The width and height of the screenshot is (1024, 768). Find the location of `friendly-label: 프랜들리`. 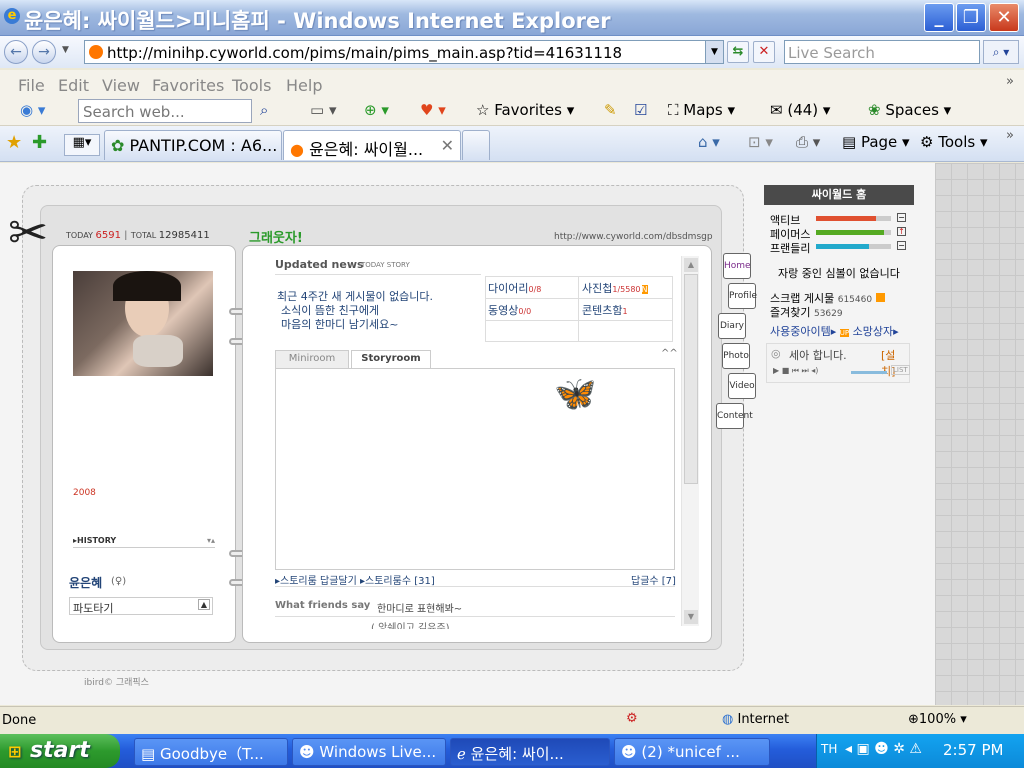

friendly-label: 프랜들리 is located at coordinates (790, 248).